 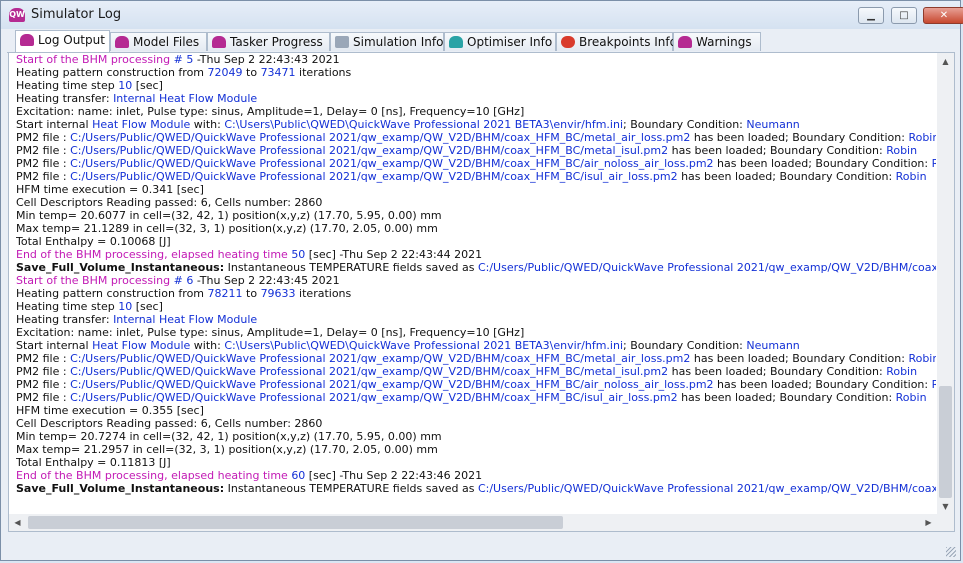 What do you see at coordinates (158, 41) in the screenshot?
I see `tab-model-files: Model Files` at bounding box center [158, 41].